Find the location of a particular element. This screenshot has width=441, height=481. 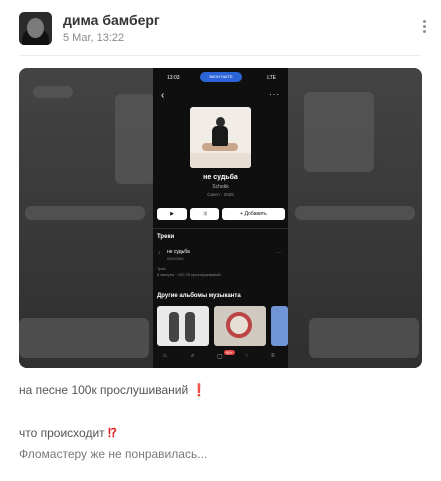

caption-line-2: что происходит ⁉ is located at coordinates (68, 433).